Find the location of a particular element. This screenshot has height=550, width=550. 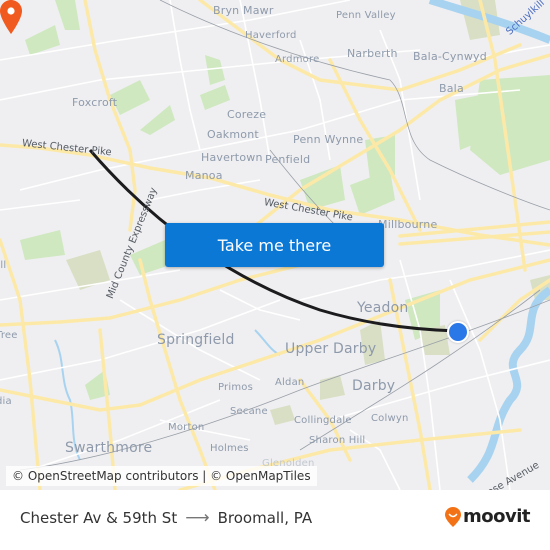

place-label: Holmes is located at coordinates (229, 448).